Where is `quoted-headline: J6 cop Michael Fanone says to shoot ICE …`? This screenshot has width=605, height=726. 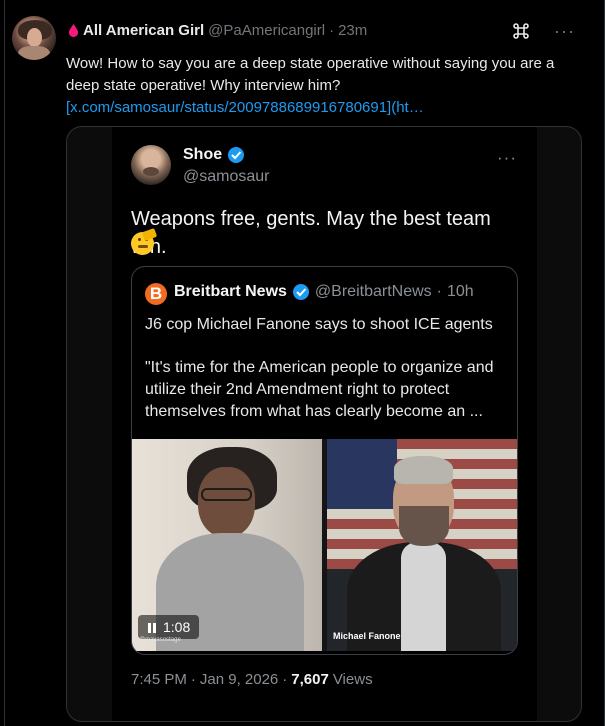
quoted-headline: J6 cop Michael Fanone says to shoot ICE … is located at coordinates (319, 324).